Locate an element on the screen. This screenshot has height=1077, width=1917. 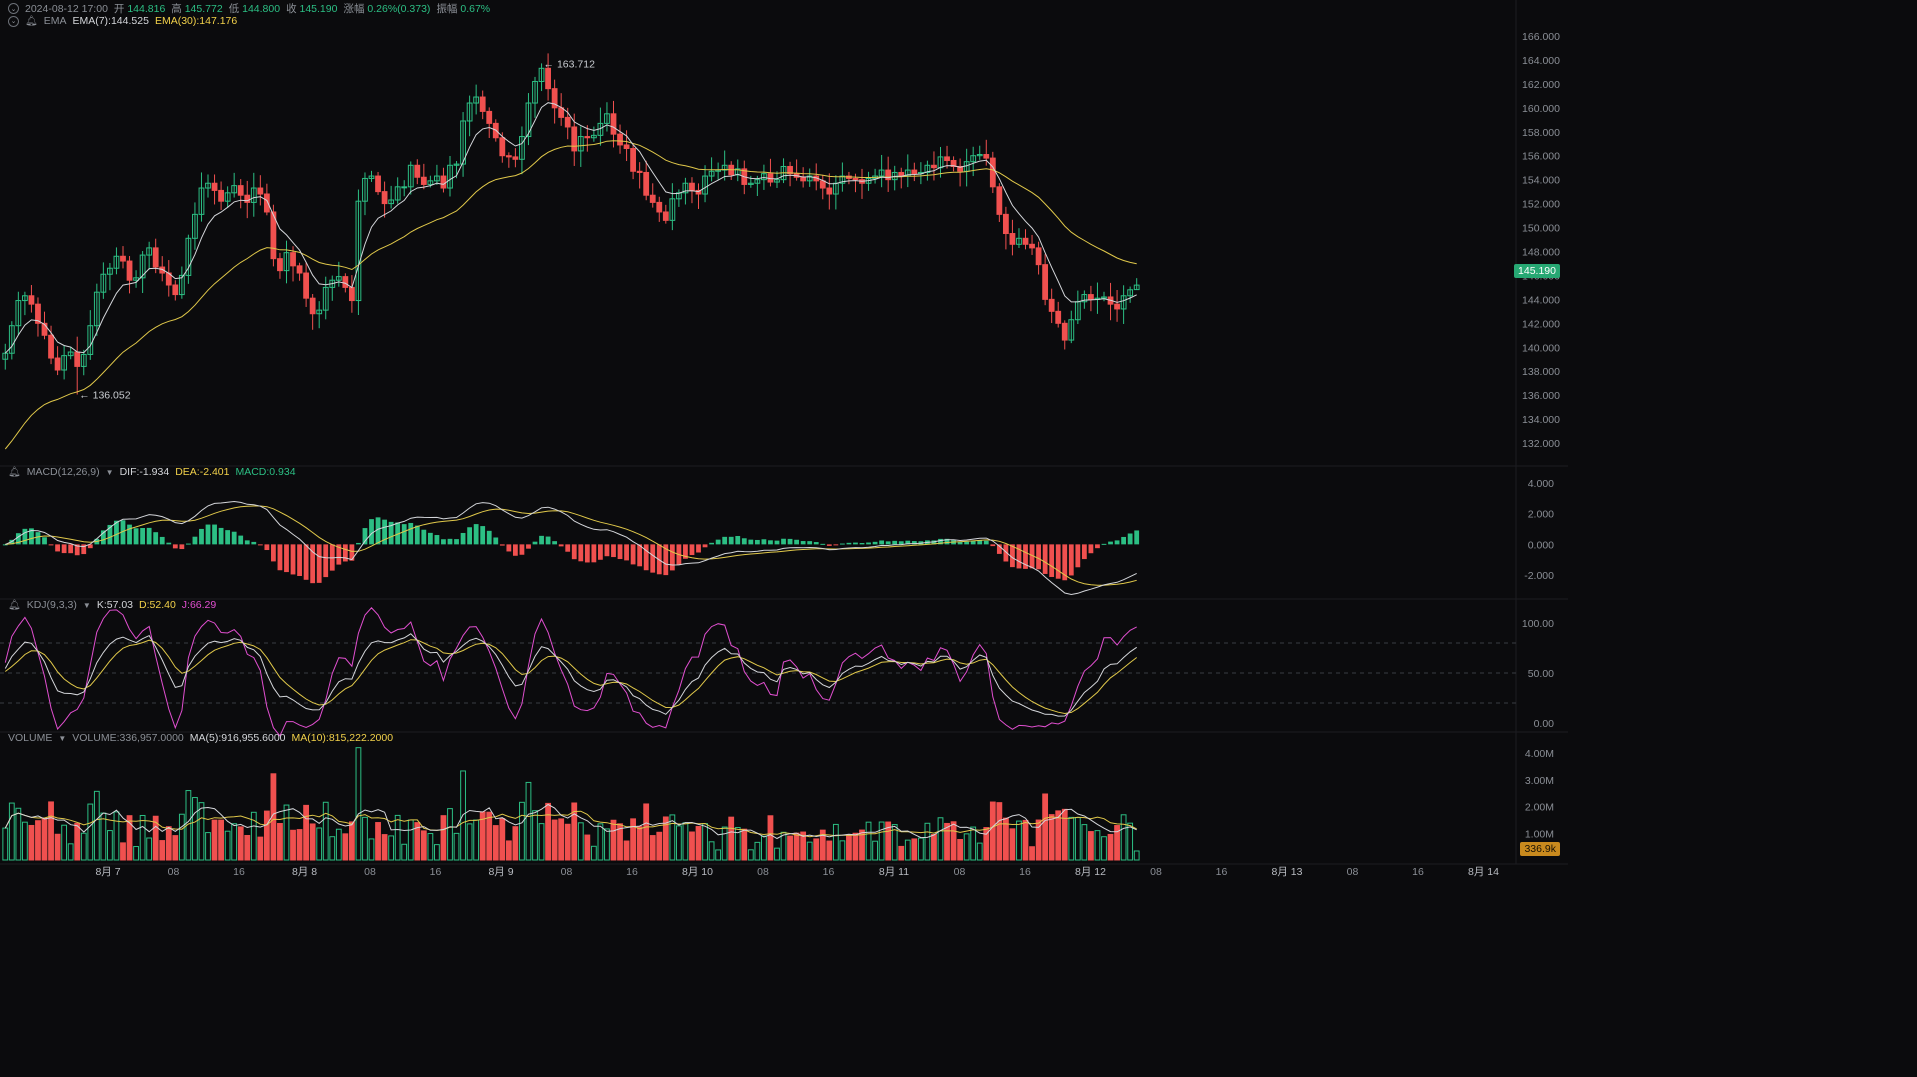
price-axis-label: 134.000 is located at coordinates (1541, 420).